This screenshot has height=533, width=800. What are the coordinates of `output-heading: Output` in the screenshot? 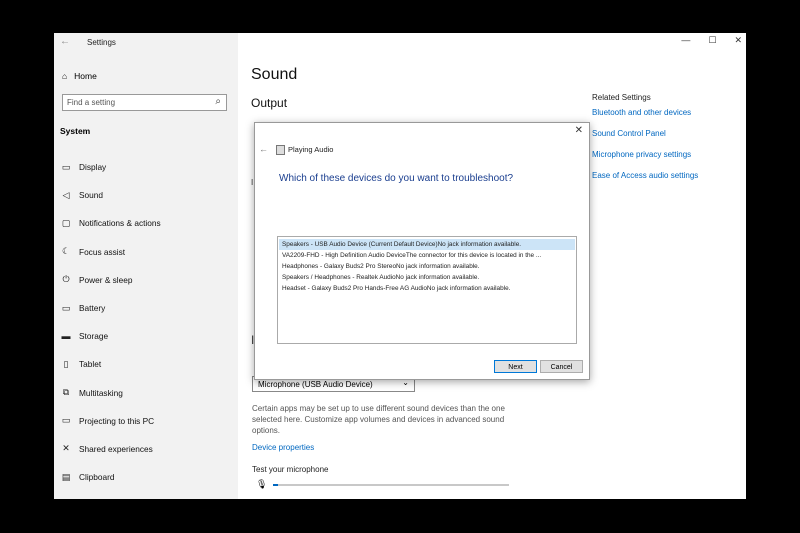 It's located at (269, 103).